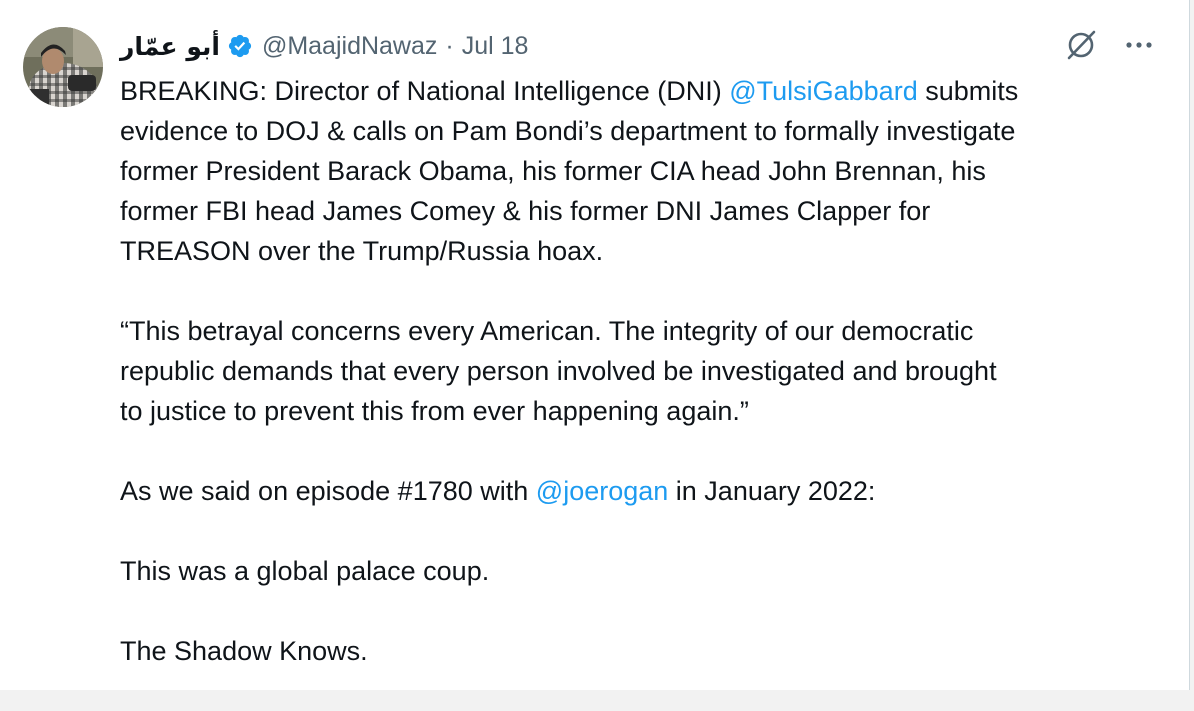 The image size is (1194, 711). I want to click on display-name: أبو عمّار, so click(170, 46).